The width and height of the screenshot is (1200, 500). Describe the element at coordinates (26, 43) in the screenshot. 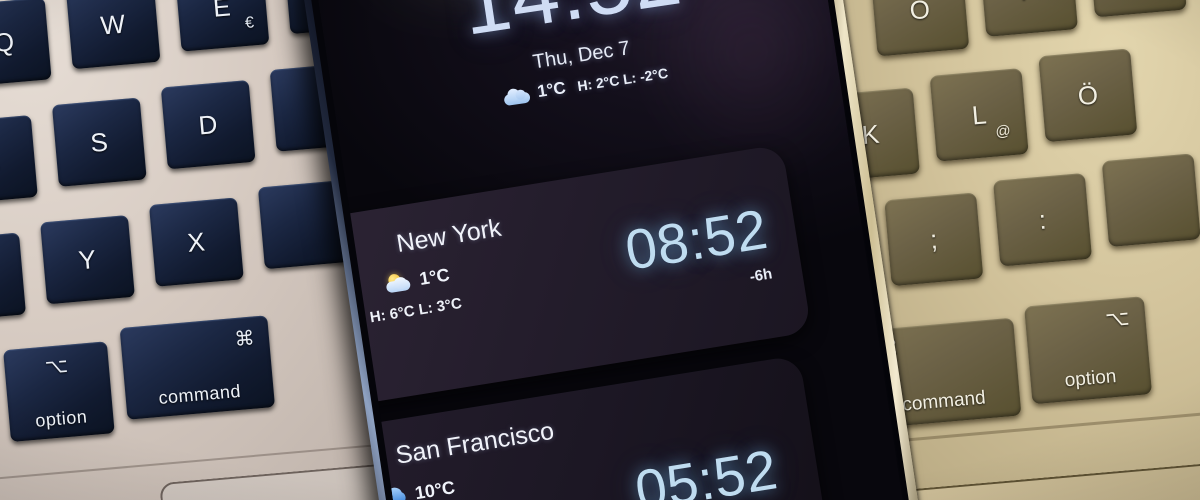

I see `key-q: Q` at that location.